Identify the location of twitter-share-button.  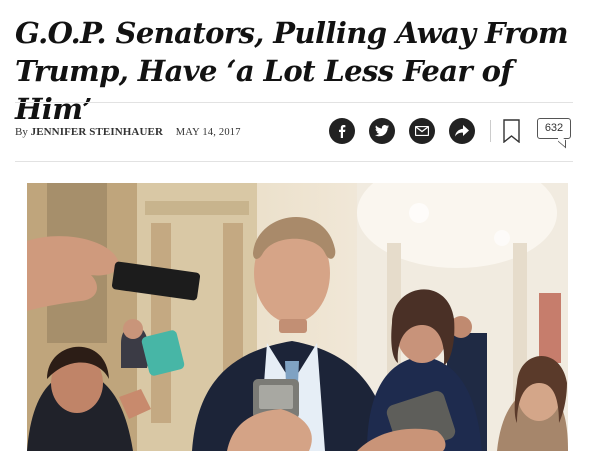
(382, 131).